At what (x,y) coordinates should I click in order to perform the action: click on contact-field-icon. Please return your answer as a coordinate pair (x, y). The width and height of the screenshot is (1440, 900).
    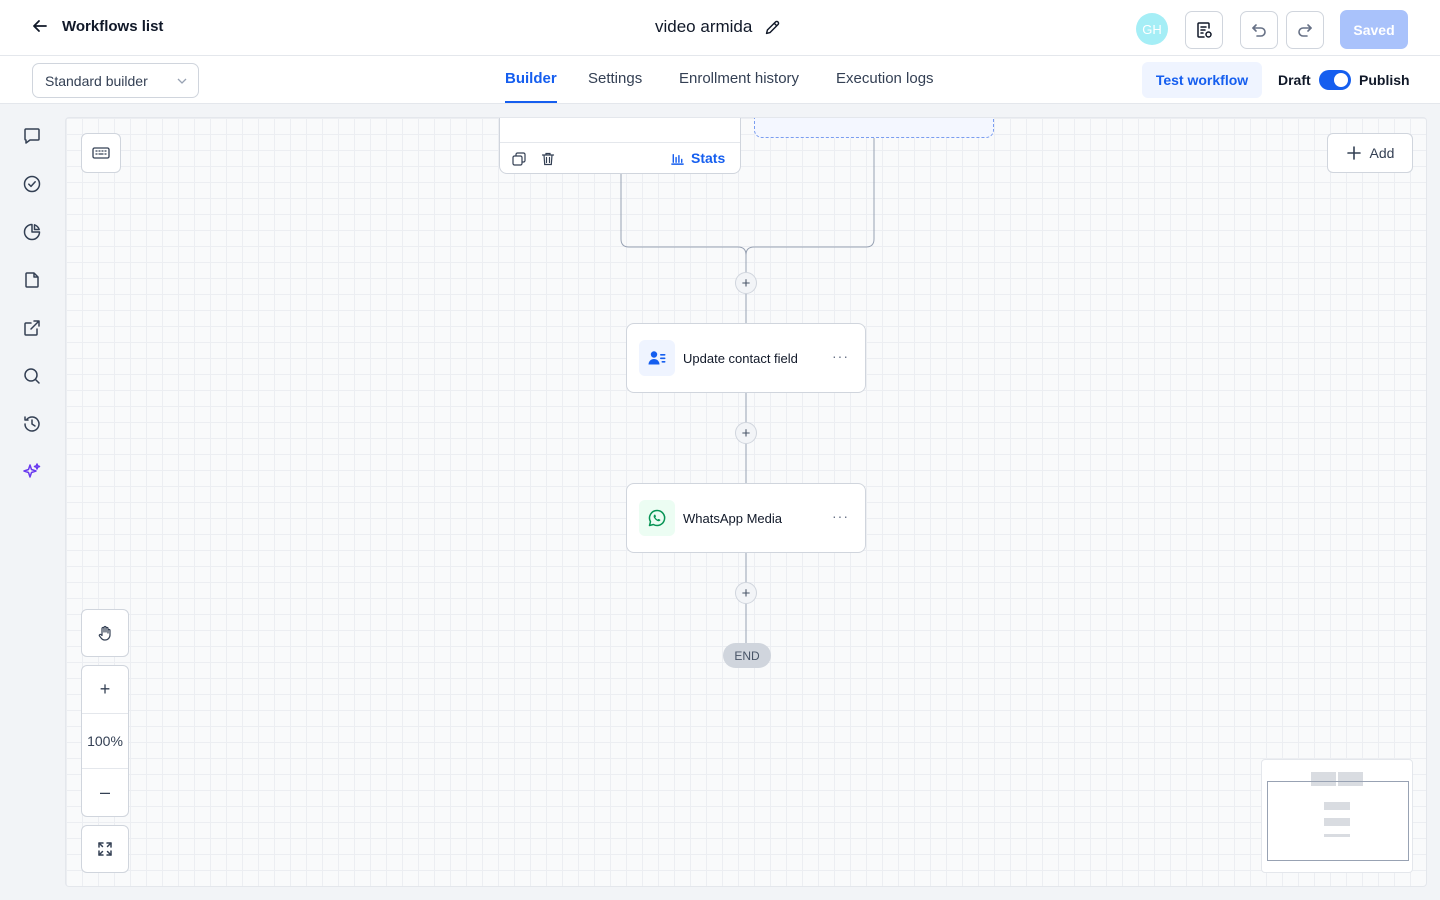
    Looking at the image, I should click on (657, 358).